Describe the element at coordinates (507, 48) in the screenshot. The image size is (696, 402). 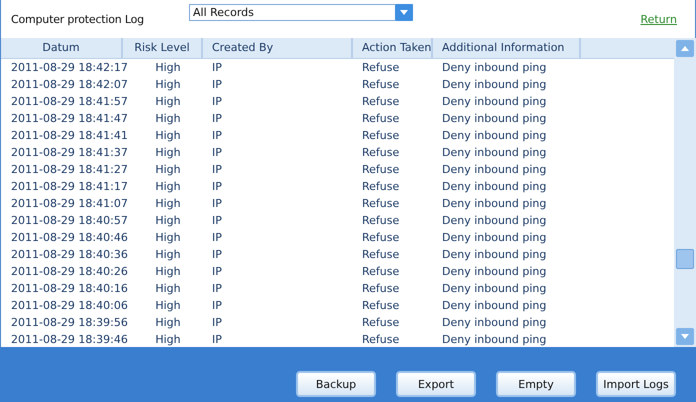
I see `column-header: Additional Information` at that location.